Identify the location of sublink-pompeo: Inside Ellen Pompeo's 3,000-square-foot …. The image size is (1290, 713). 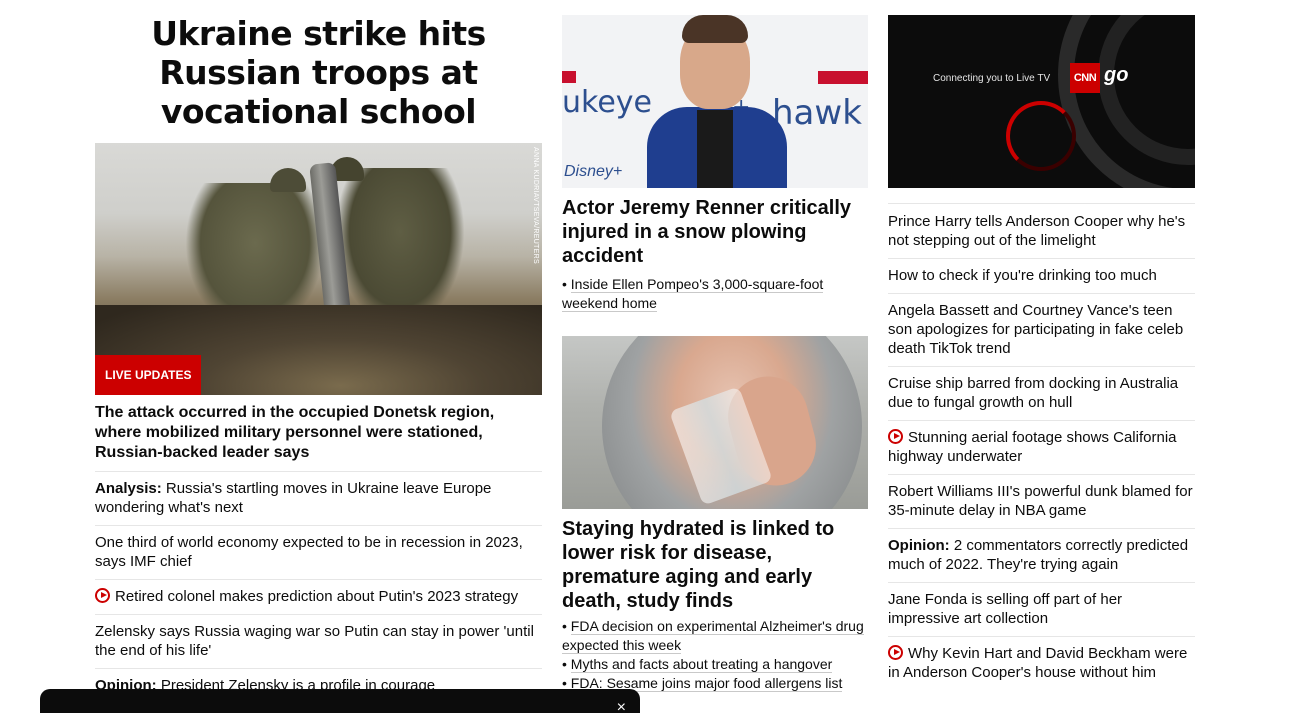
(693, 294).